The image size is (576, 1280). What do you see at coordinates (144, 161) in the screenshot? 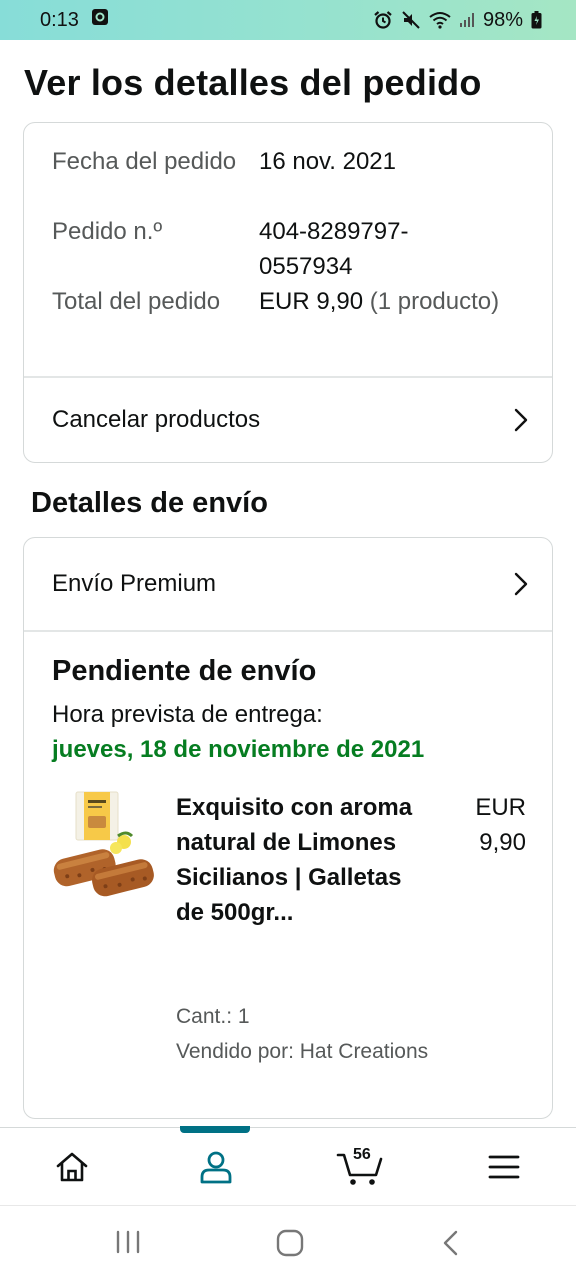
I see `order-date-label: Fecha del pedido` at bounding box center [144, 161].